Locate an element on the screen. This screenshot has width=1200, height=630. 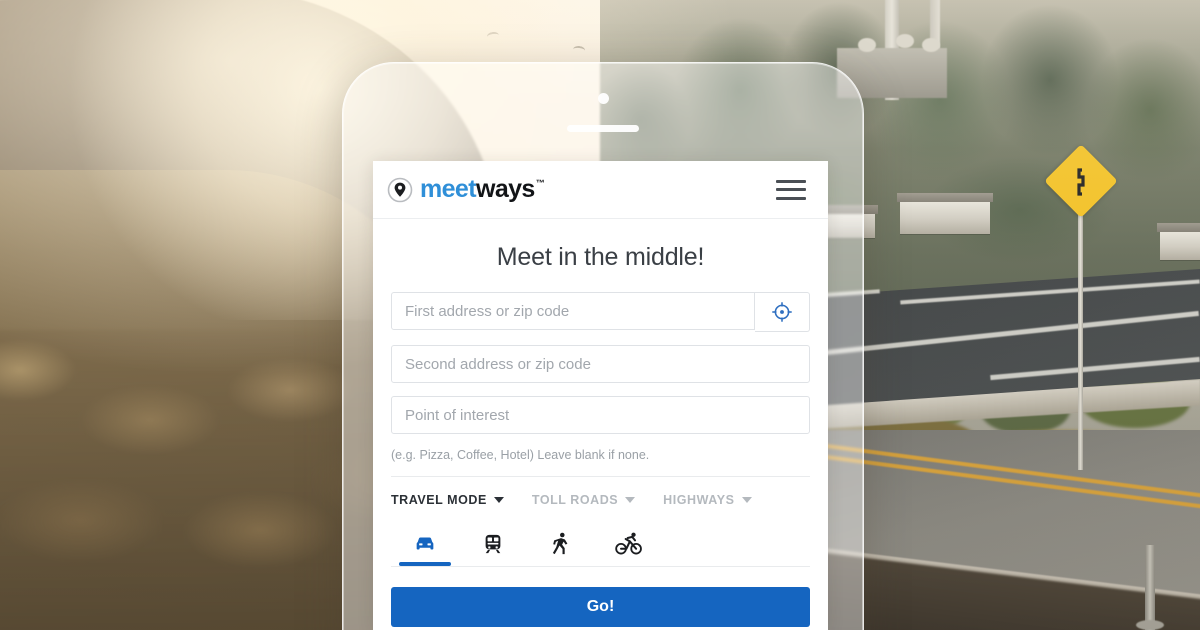
crosshair-locate-icon is located at coordinates (782, 312).